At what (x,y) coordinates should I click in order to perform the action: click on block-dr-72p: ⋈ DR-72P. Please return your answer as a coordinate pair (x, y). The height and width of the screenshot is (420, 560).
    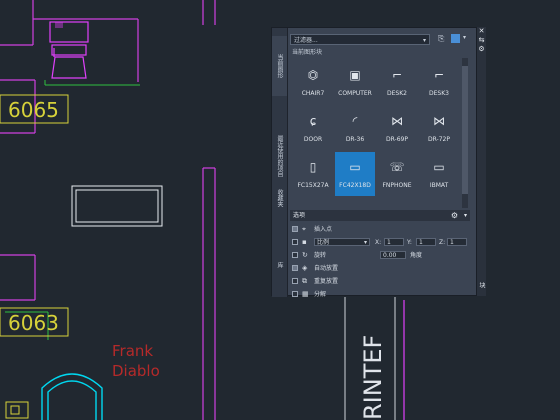
    Looking at the image, I should click on (439, 128).